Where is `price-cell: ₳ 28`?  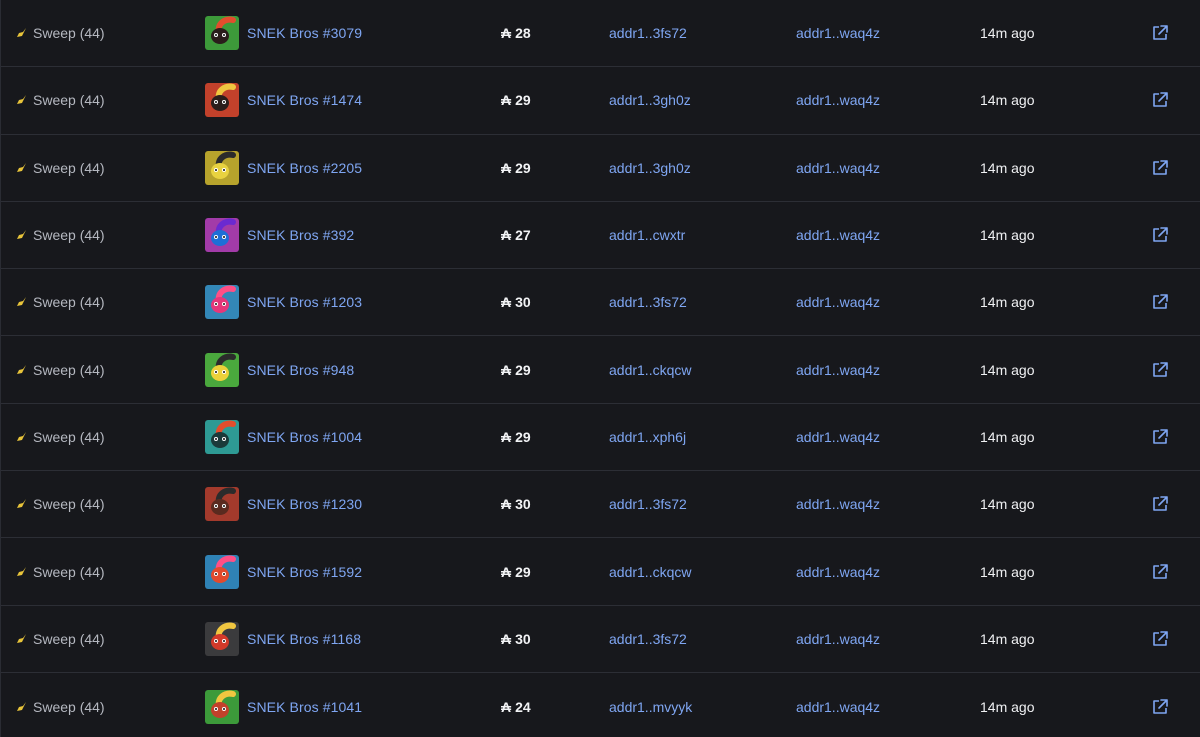 price-cell: ₳ 28 is located at coordinates (516, 33).